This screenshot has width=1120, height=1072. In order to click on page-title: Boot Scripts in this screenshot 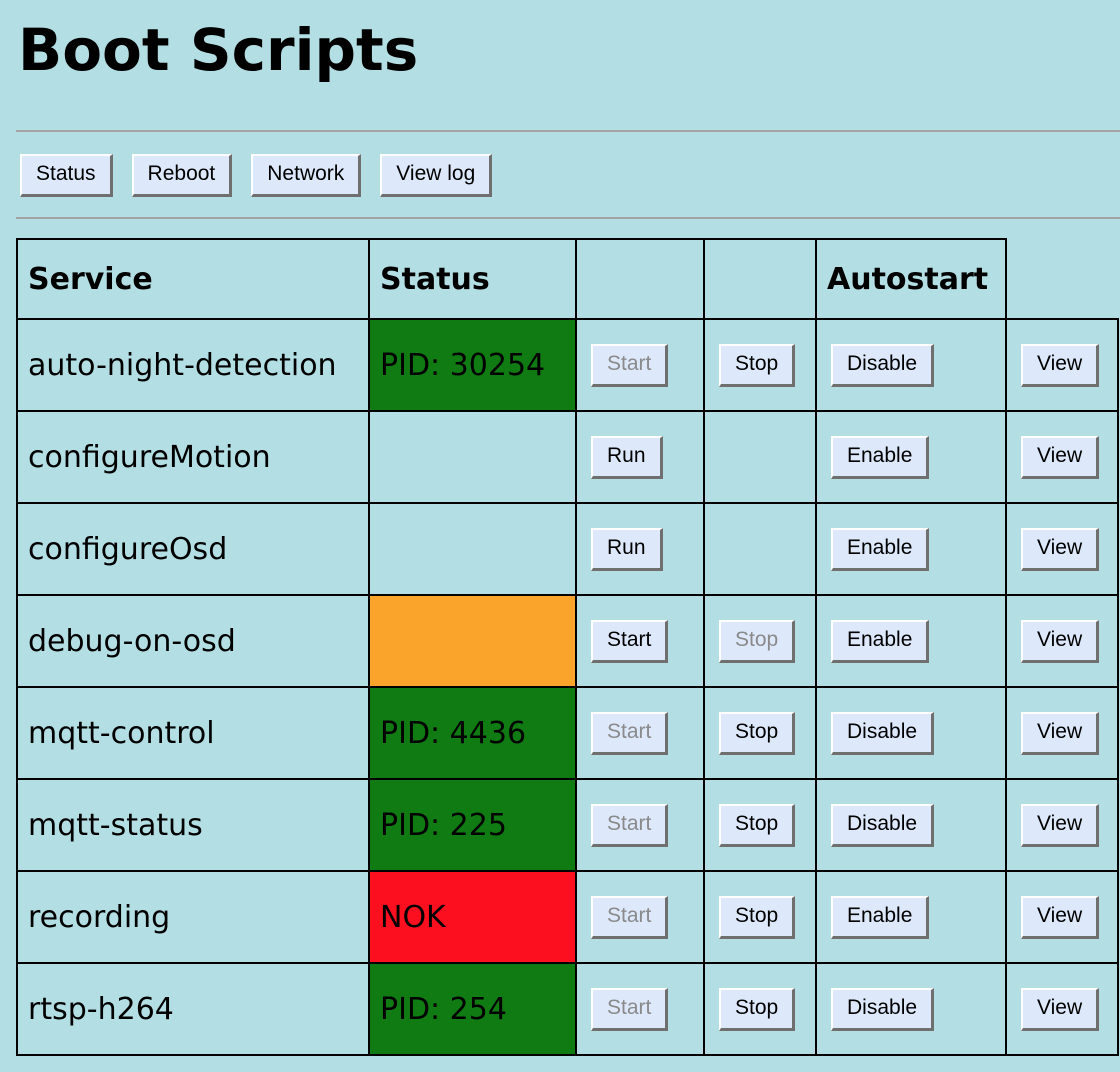, I will do `click(218, 50)`.